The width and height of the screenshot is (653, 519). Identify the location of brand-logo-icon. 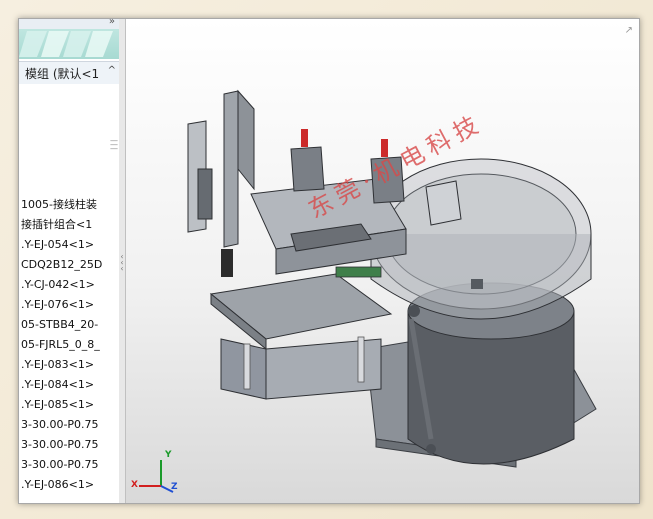
(66, 44).